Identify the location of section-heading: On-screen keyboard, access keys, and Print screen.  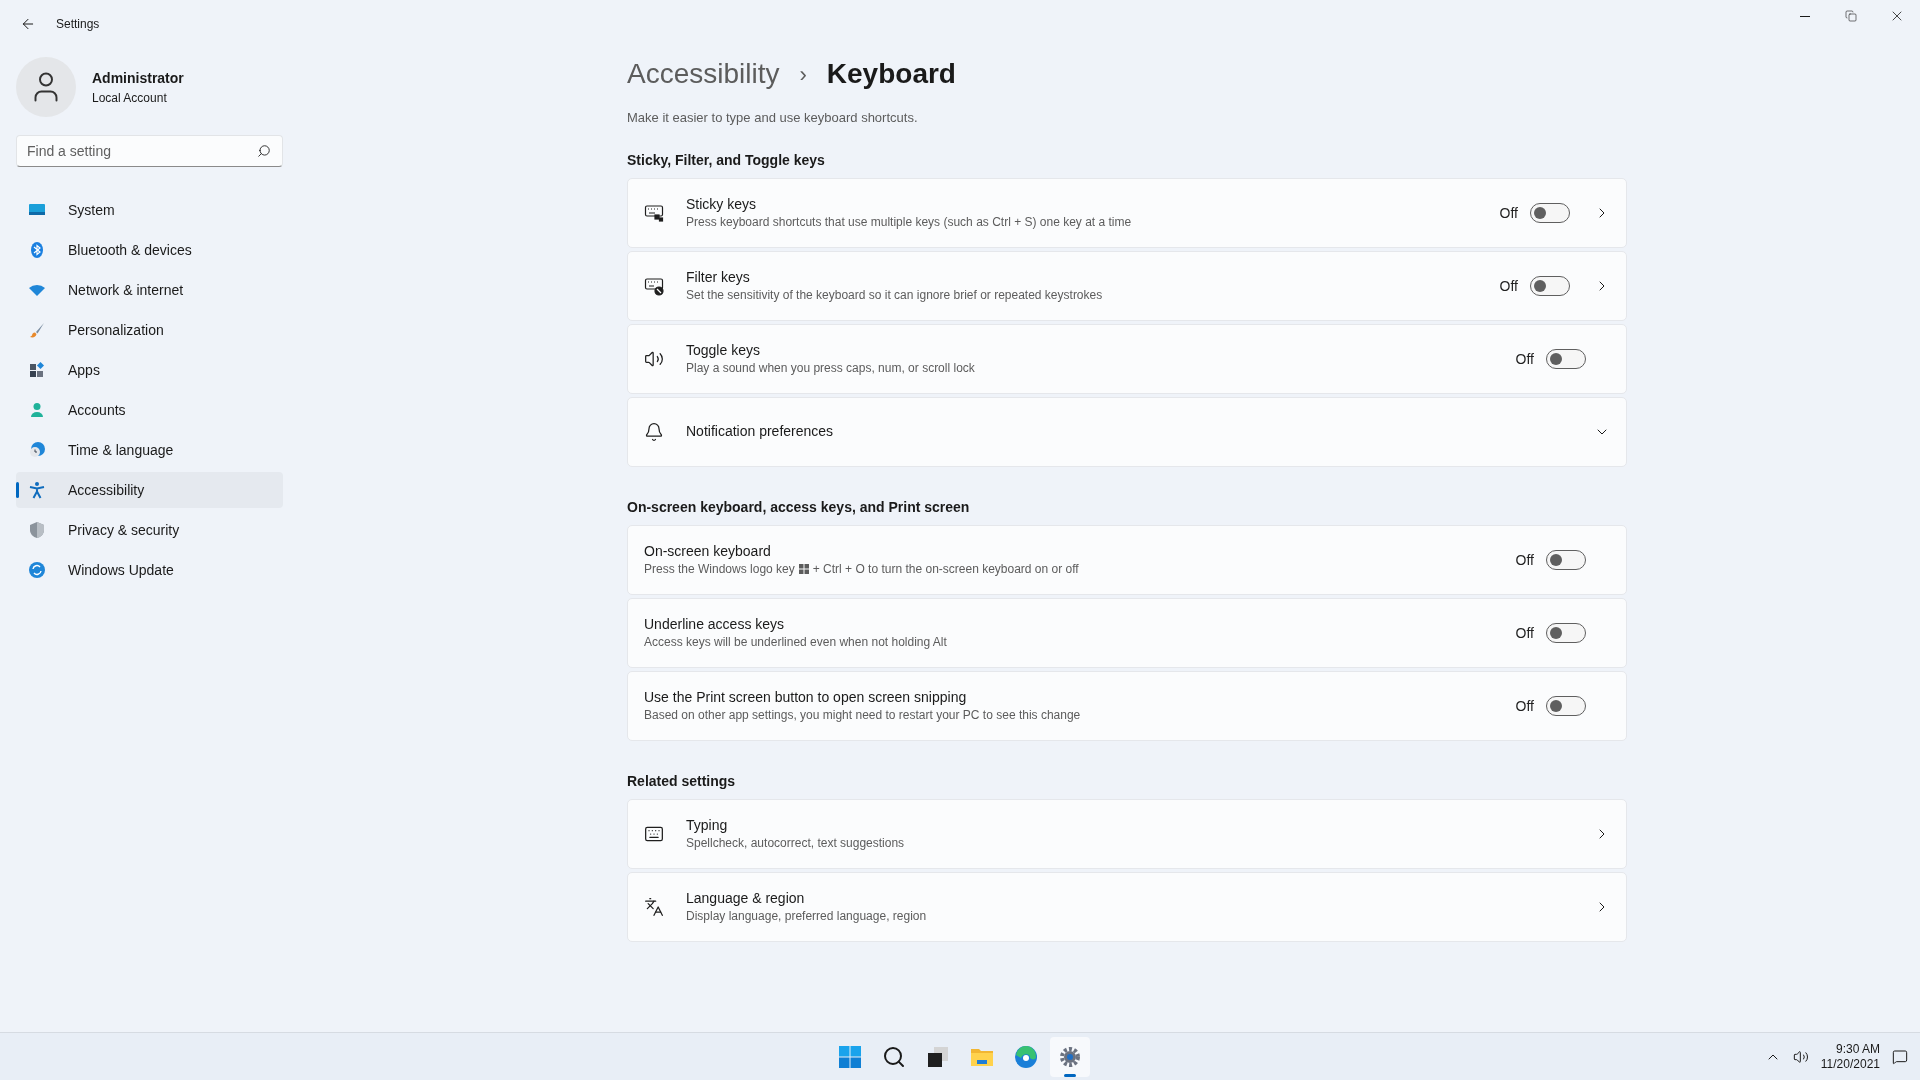
(799, 507).